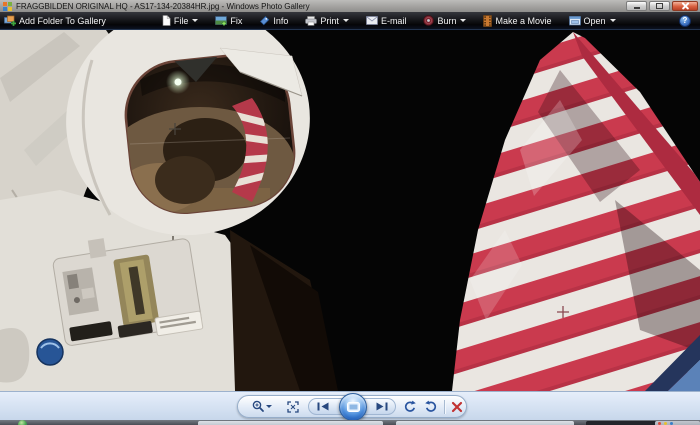  I want to click on fit-to-window-button, so click(293, 406).